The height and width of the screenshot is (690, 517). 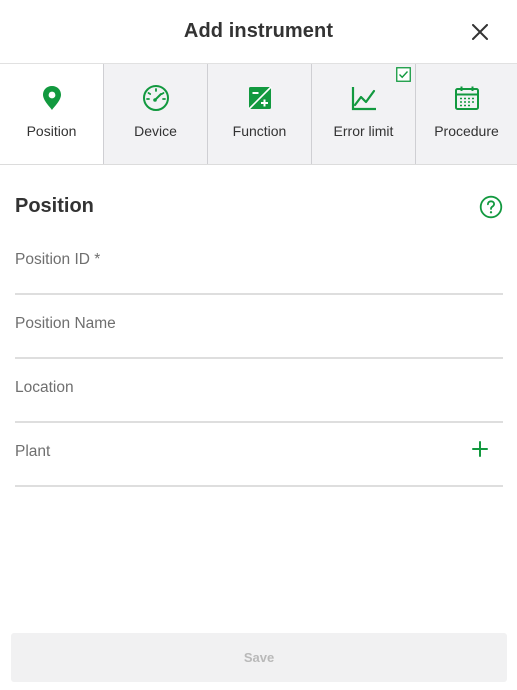 I want to click on tab-error-limit: Error limit, so click(x=363, y=114).